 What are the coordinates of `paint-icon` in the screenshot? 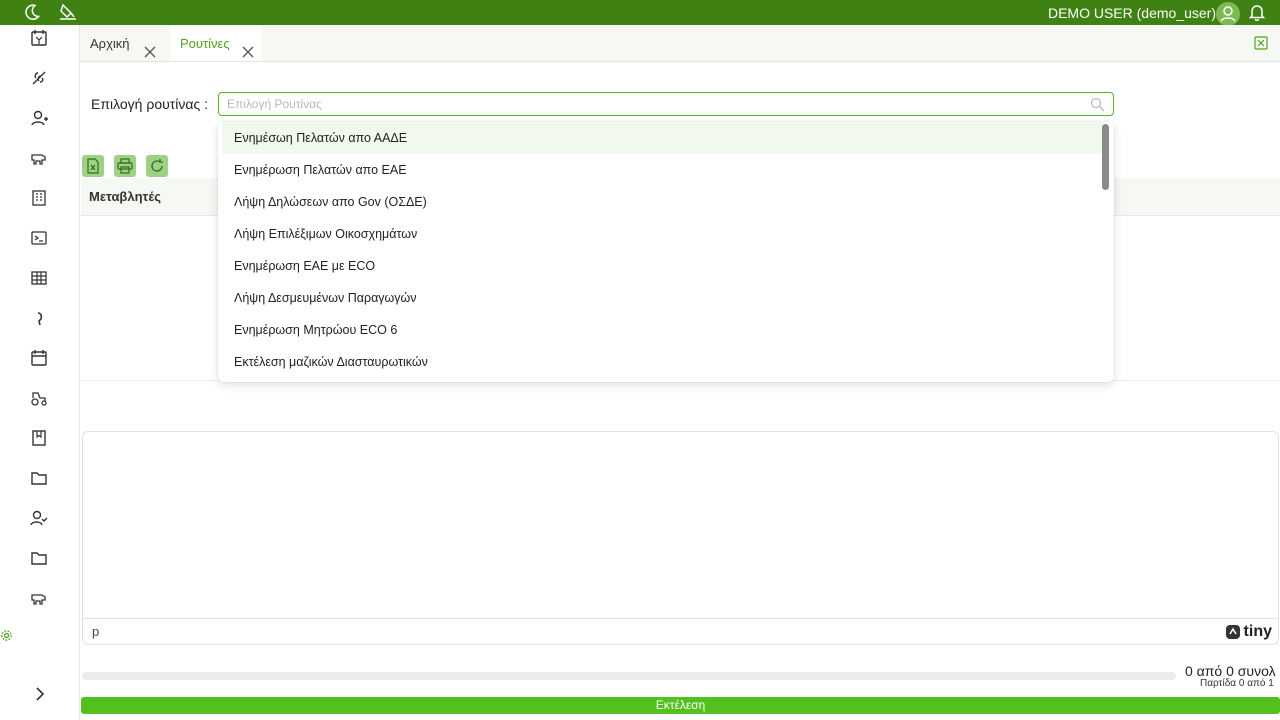 It's located at (68, 12).